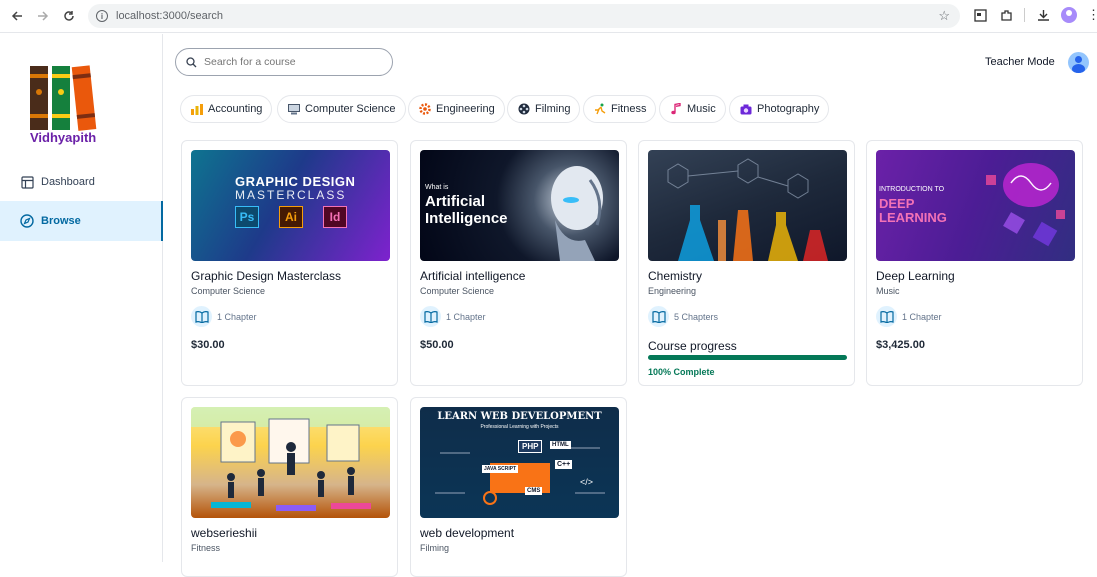 This screenshot has height=577, width=1097. What do you see at coordinates (944, 16) in the screenshot?
I see `bookmark-star-icon: ☆` at bounding box center [944, 16].